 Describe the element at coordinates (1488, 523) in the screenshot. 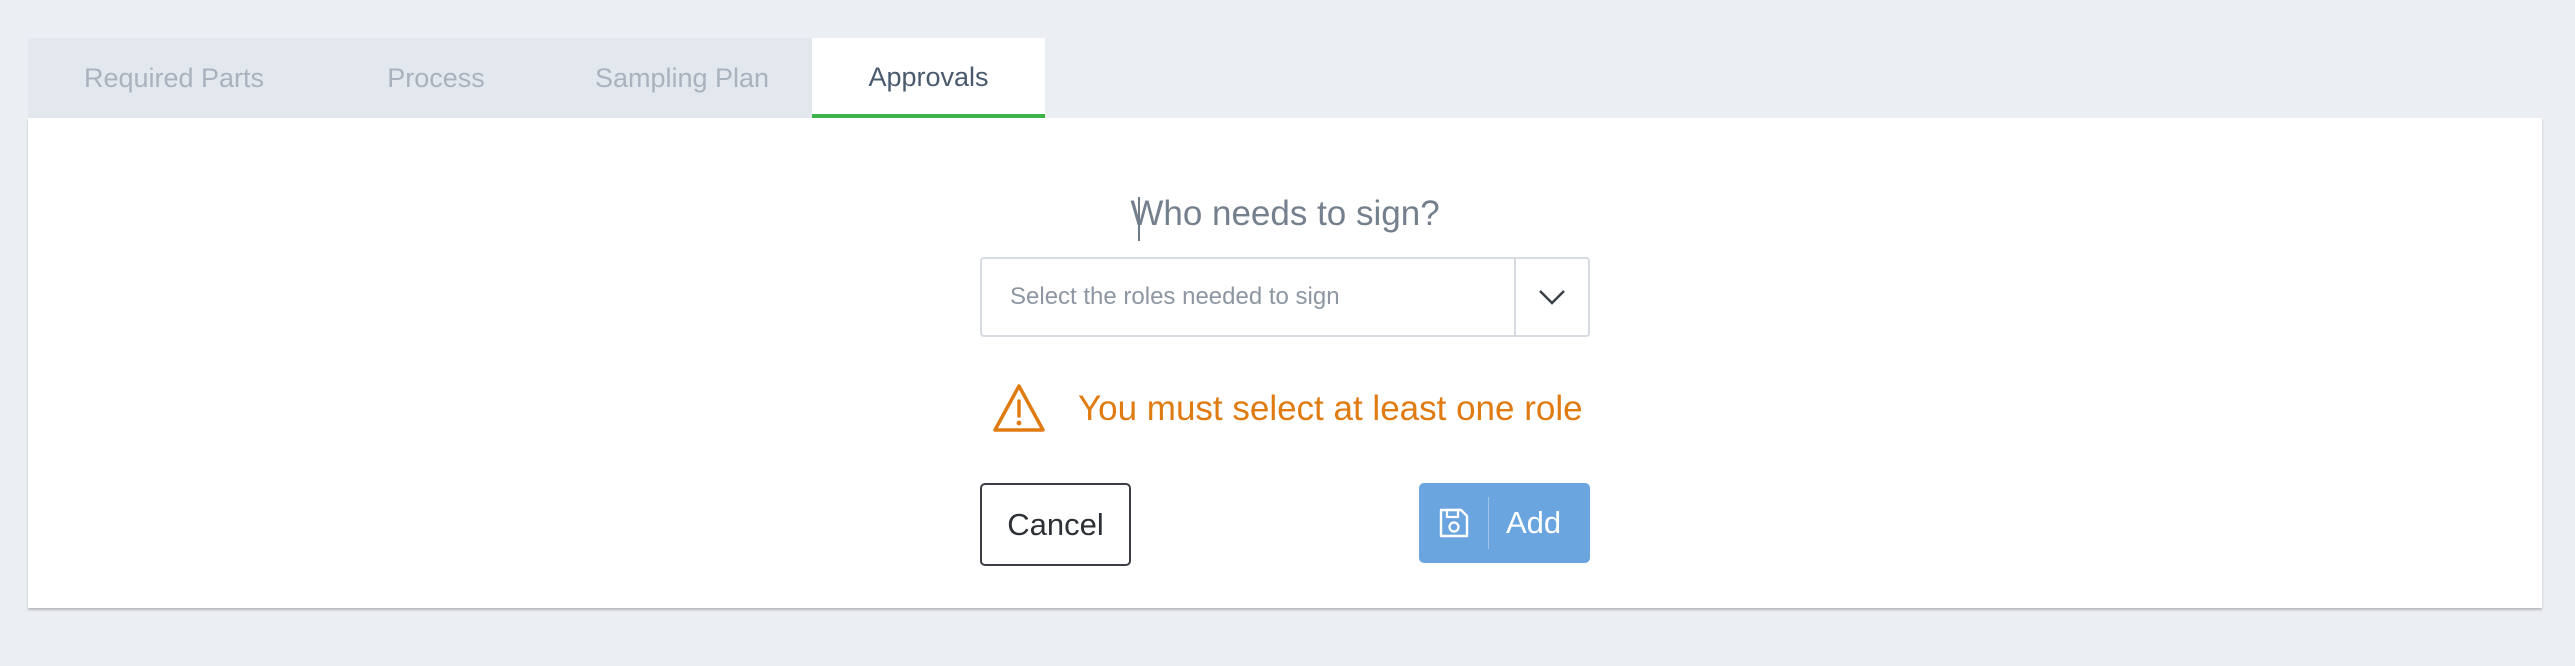

I see `add-button-divider` at that location.